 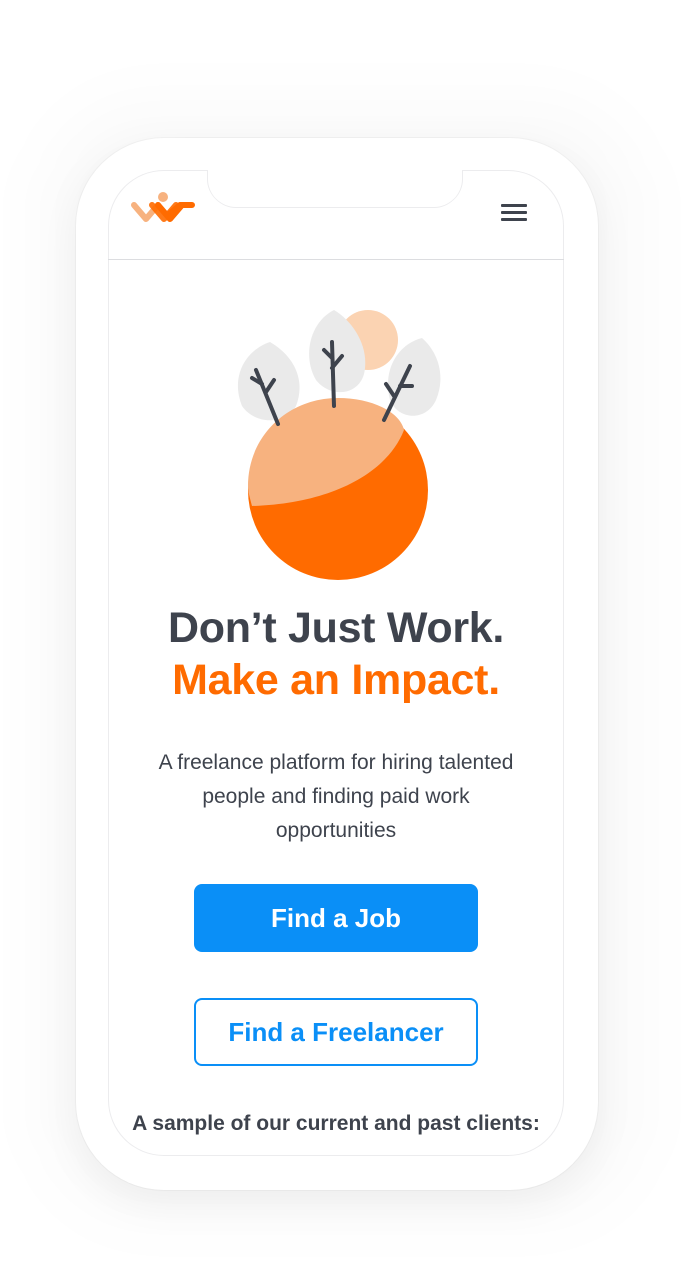 I want to click on brand-logo-icon, so click(x=163, y=209).